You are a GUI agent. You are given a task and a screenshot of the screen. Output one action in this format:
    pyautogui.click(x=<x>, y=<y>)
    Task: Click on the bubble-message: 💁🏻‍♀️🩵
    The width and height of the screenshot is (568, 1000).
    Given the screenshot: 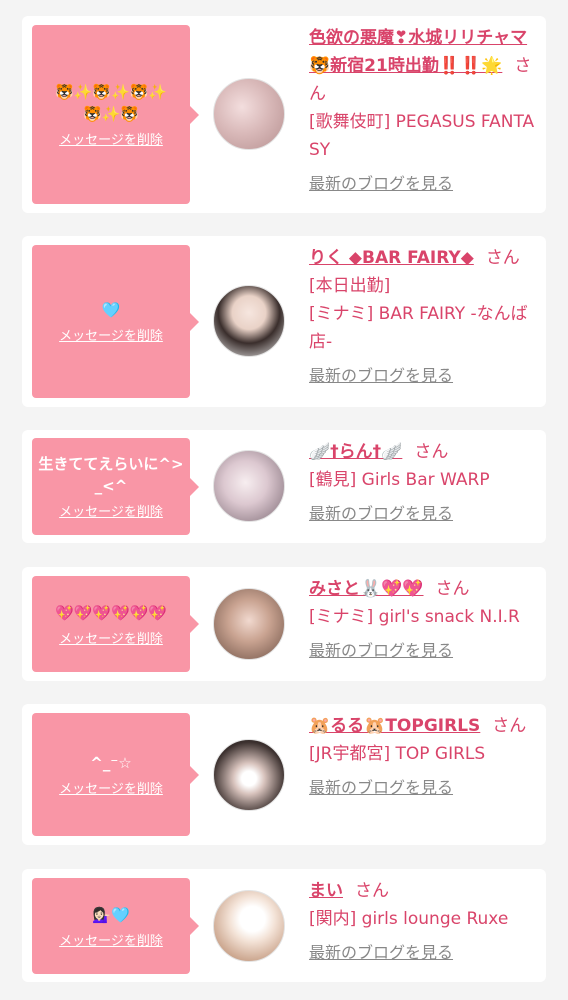 What is the action you would take?
    pyautogui.click(x=111, y=914)
    